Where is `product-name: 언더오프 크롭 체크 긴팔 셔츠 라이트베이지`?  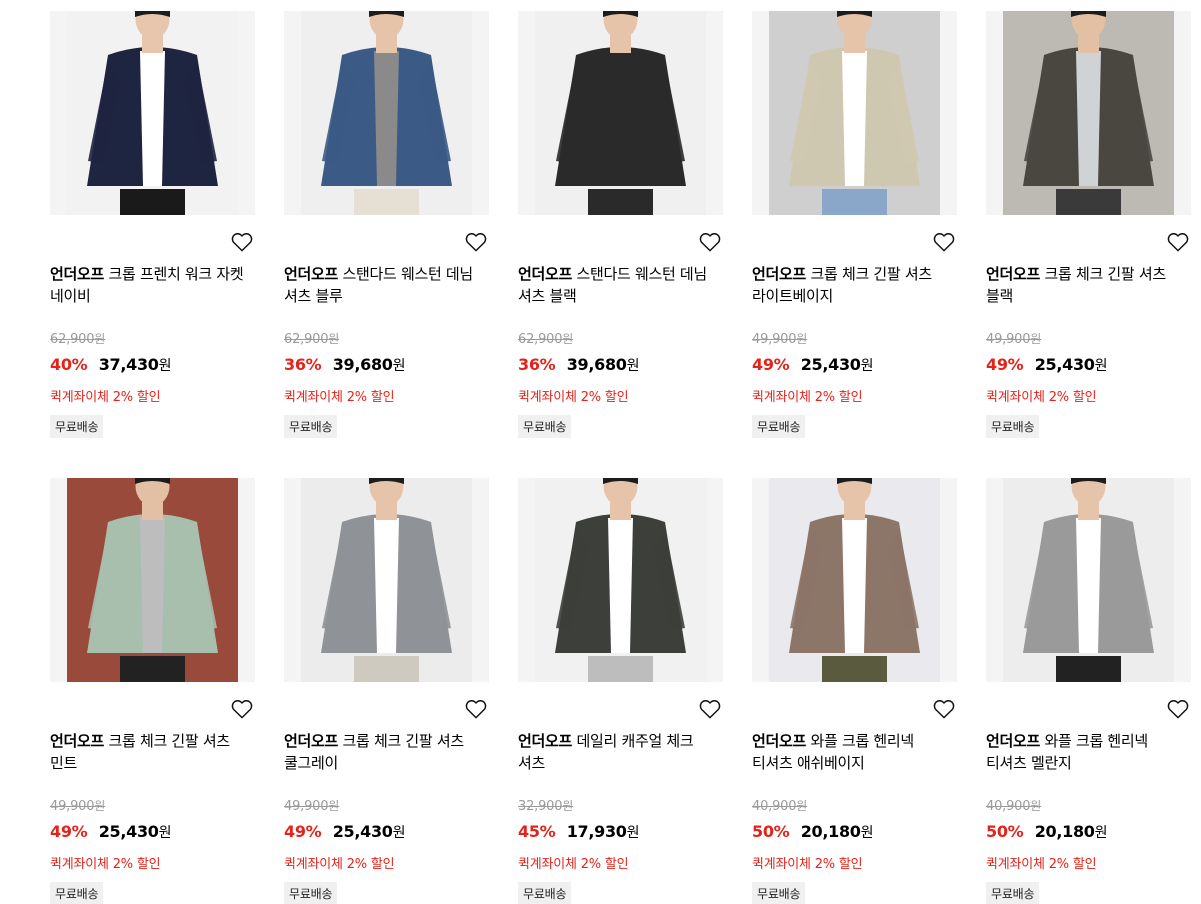 product-name: 언더오프 크롭 체크 긴팔 셔츠 라이트베이지 is located at coordinates (852, 285).